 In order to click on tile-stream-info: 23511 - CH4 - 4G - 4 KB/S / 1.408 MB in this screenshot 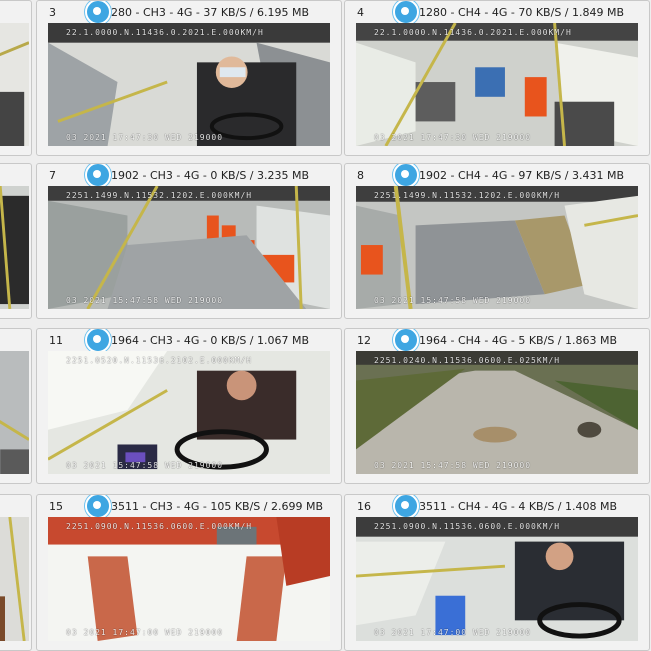, I will do `click(515, 506)`.